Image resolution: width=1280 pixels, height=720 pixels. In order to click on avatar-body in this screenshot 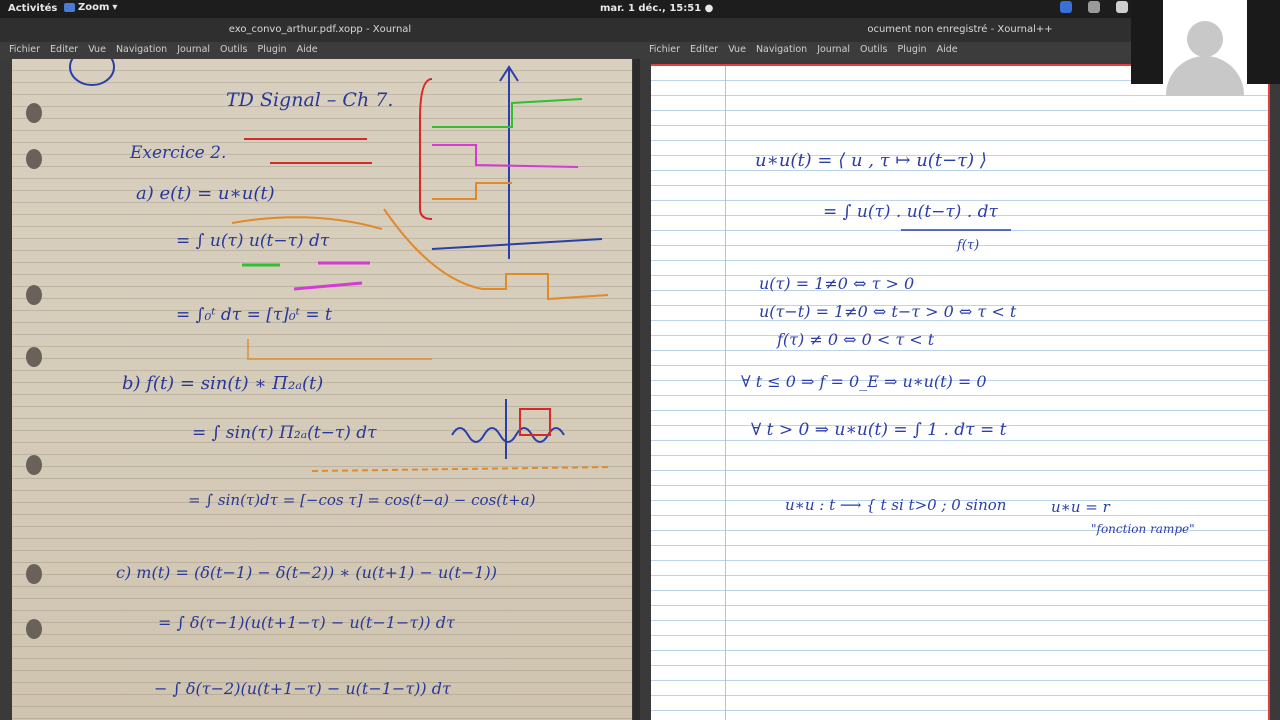, I will do `click(1205, 76)`.